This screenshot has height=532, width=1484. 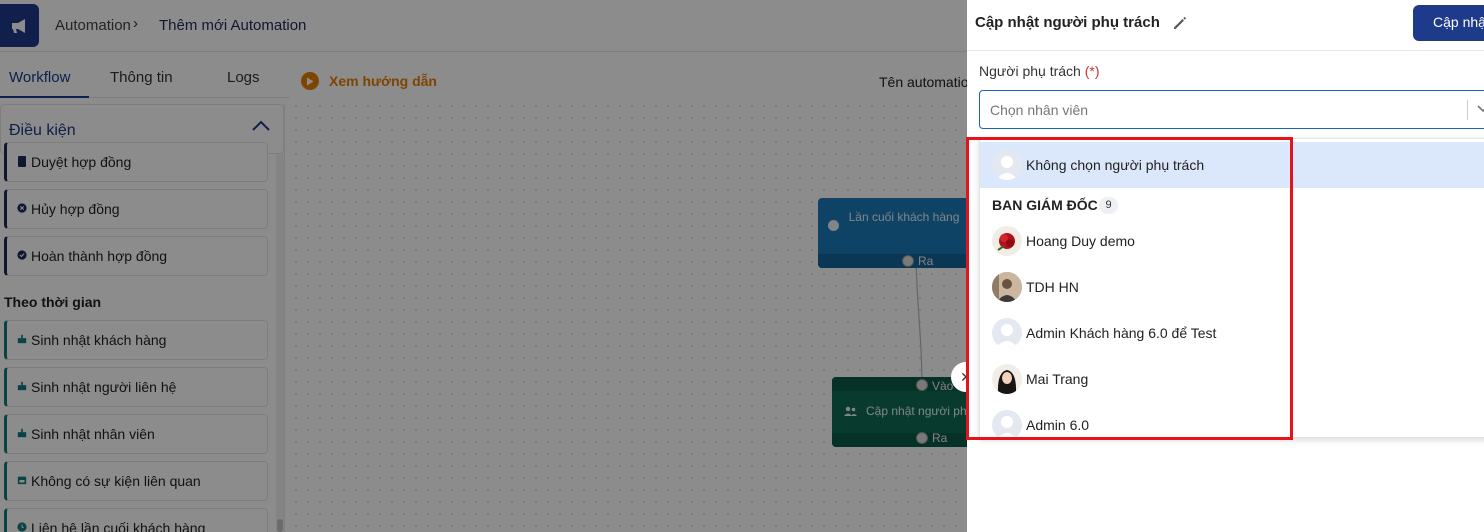 I want to click on assignee-select-placeholder: Chọn nhân viên, so click(x=1039, y=110).